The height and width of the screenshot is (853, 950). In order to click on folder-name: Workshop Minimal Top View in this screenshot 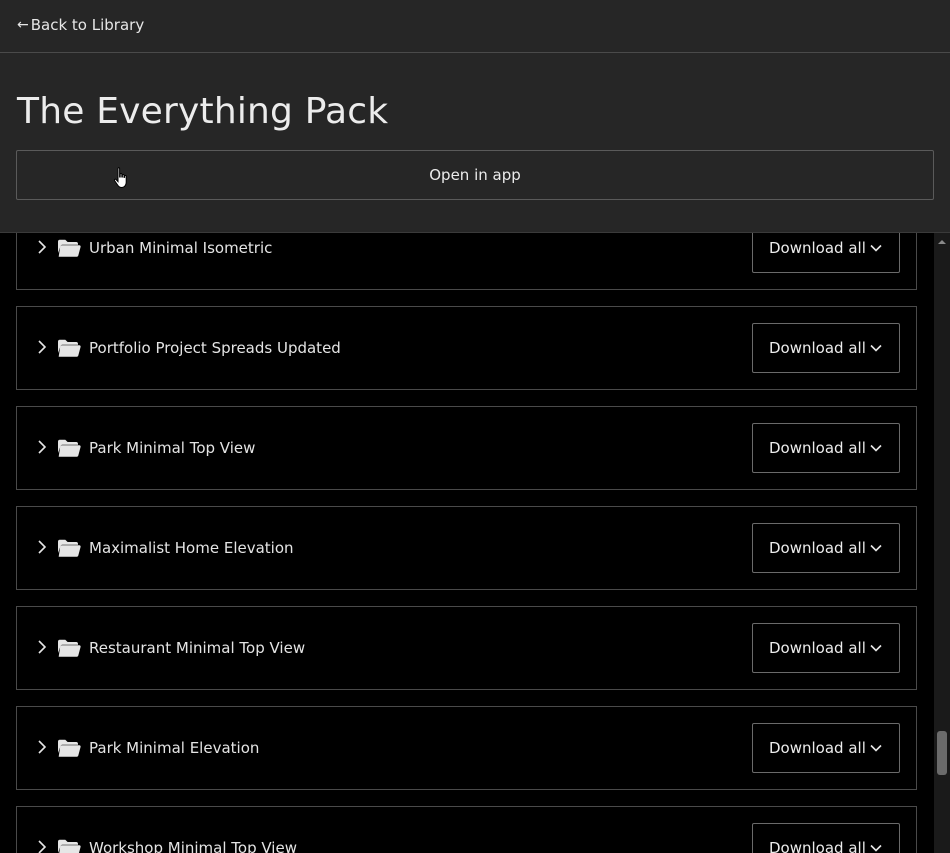, I will do `click(193, 846)`.